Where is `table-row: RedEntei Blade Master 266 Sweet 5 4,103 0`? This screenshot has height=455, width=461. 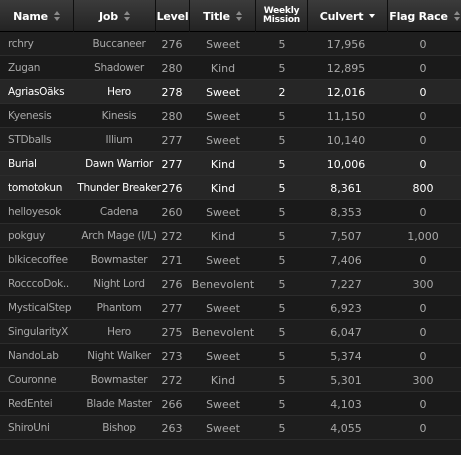 table-row: RedEntei Blade Master 266 Sweet 5 4,103 0 is located at coordinates (230, 404).